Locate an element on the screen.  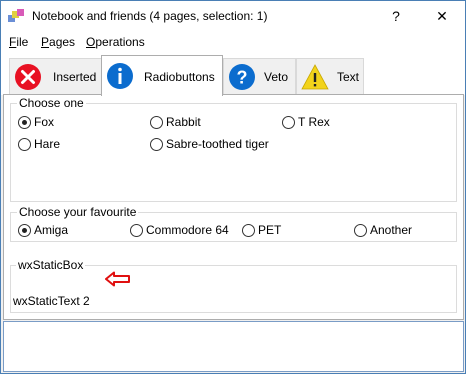
info-icon is located at coordinates (120, 76).